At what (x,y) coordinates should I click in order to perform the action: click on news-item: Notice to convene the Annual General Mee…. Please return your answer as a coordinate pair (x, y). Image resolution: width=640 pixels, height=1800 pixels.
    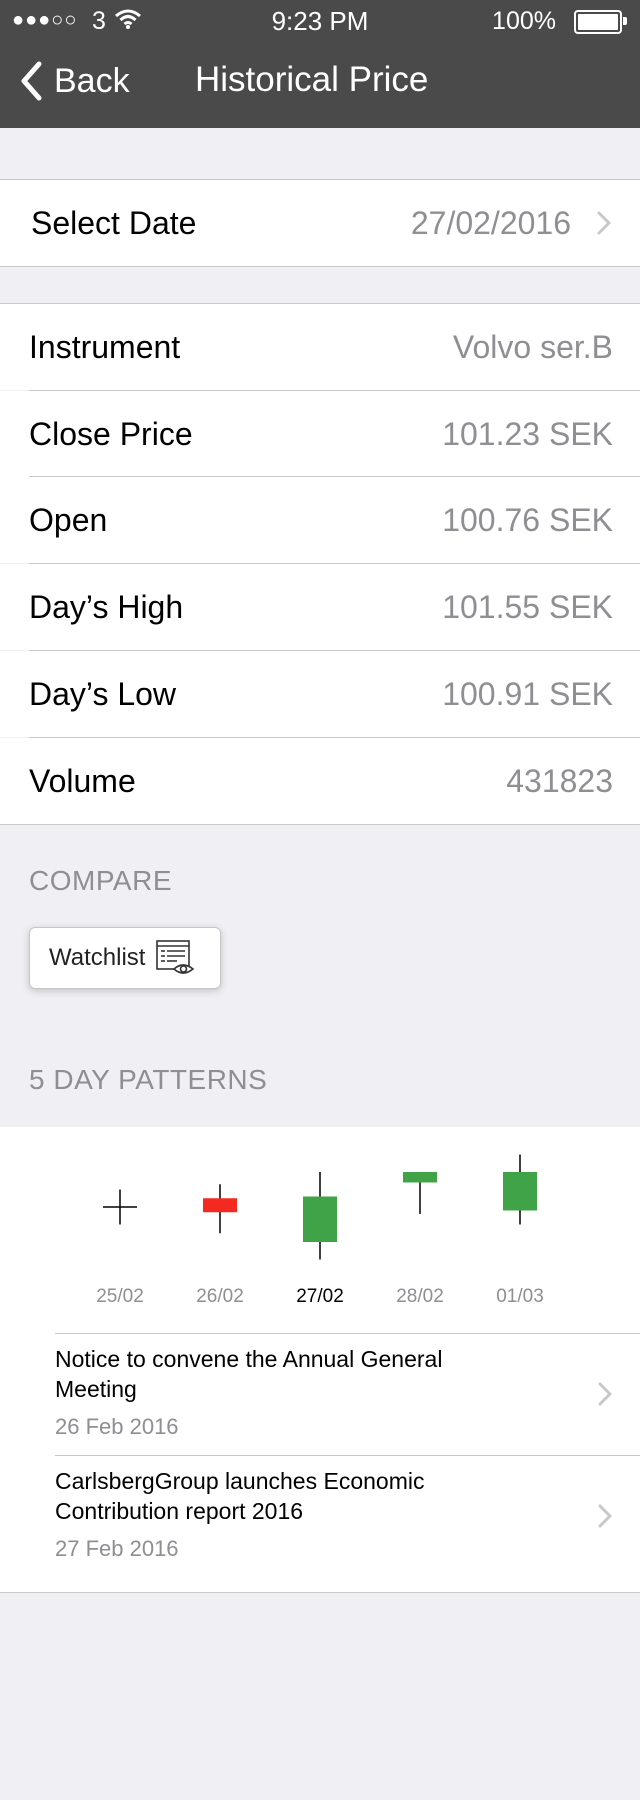
    Looking at the image, I should click on (347, 1394).